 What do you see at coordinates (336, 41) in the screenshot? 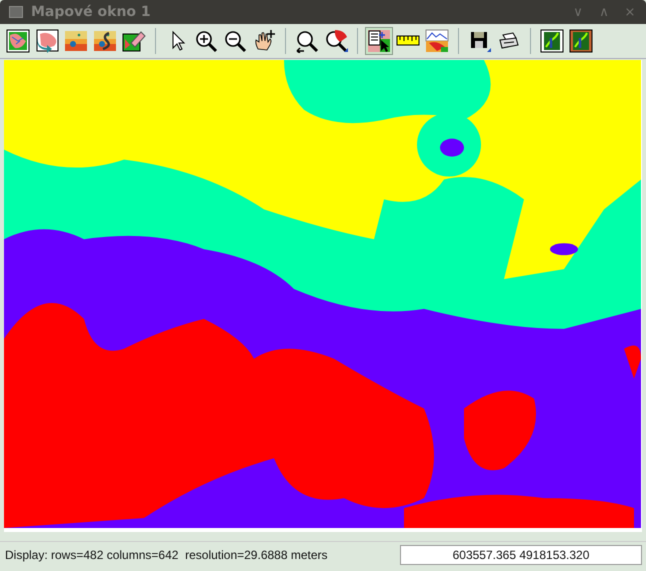
I see `zoom-menu-icon` at bounding box center [336, 41].